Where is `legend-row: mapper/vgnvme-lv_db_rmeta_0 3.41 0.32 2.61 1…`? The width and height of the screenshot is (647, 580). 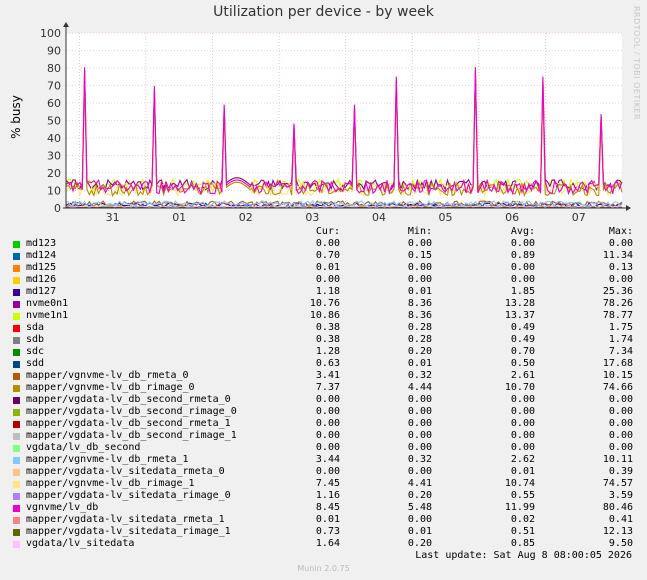 legend-row: mapper/vgnvme-lv_db_rmeta_0 3.41 0.32 2.61 1… is located at coordinates (323, 376).